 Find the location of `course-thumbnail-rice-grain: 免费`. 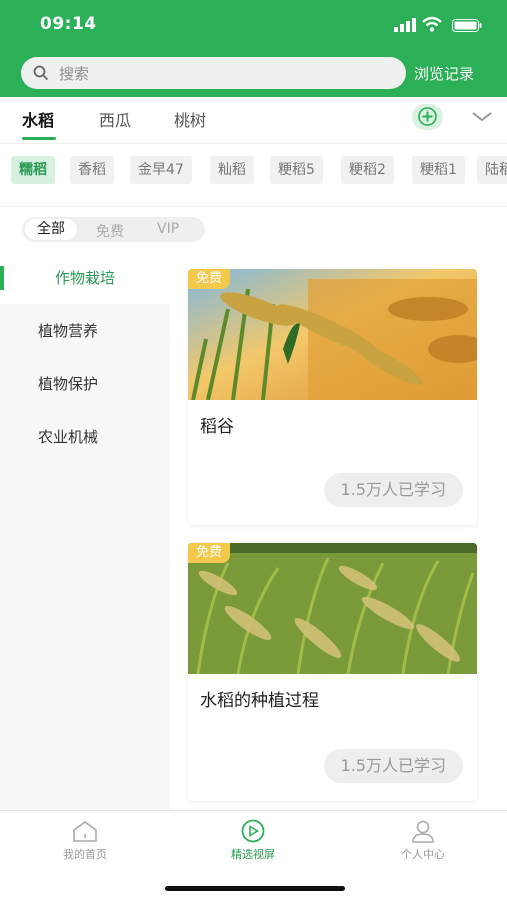

course-thumbnail-rice-grain: 免费 is located at coordinates (332, 334).